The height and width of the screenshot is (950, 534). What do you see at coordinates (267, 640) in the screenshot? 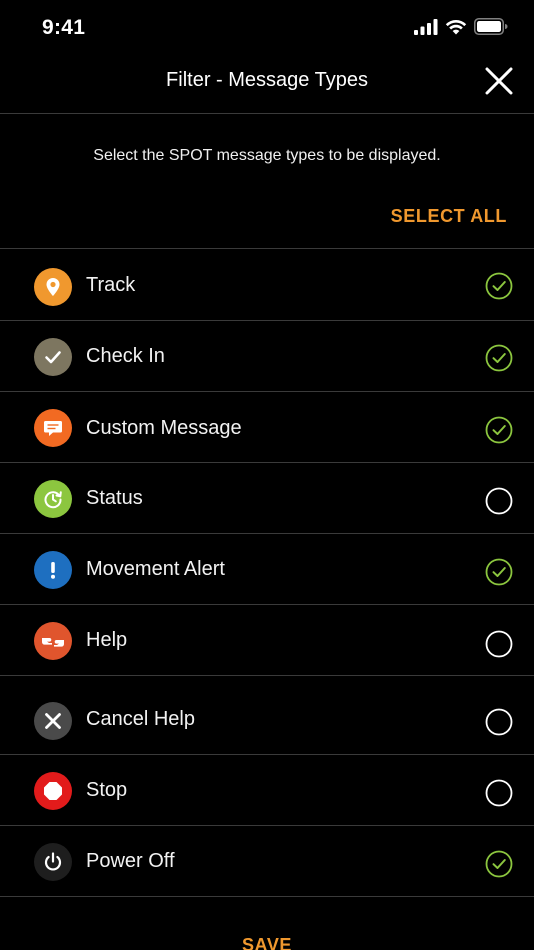
I see `list-item-help: Help` at bounding box center [267, 640].